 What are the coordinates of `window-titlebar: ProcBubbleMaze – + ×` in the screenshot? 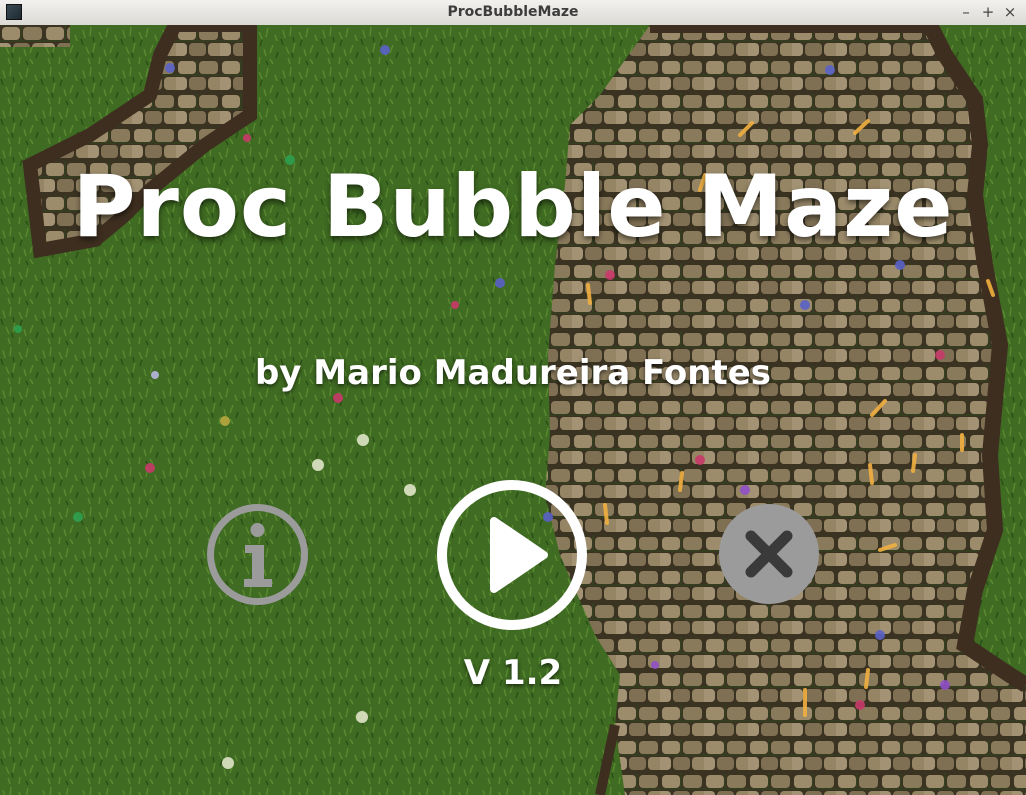 It's located at (513, 13).